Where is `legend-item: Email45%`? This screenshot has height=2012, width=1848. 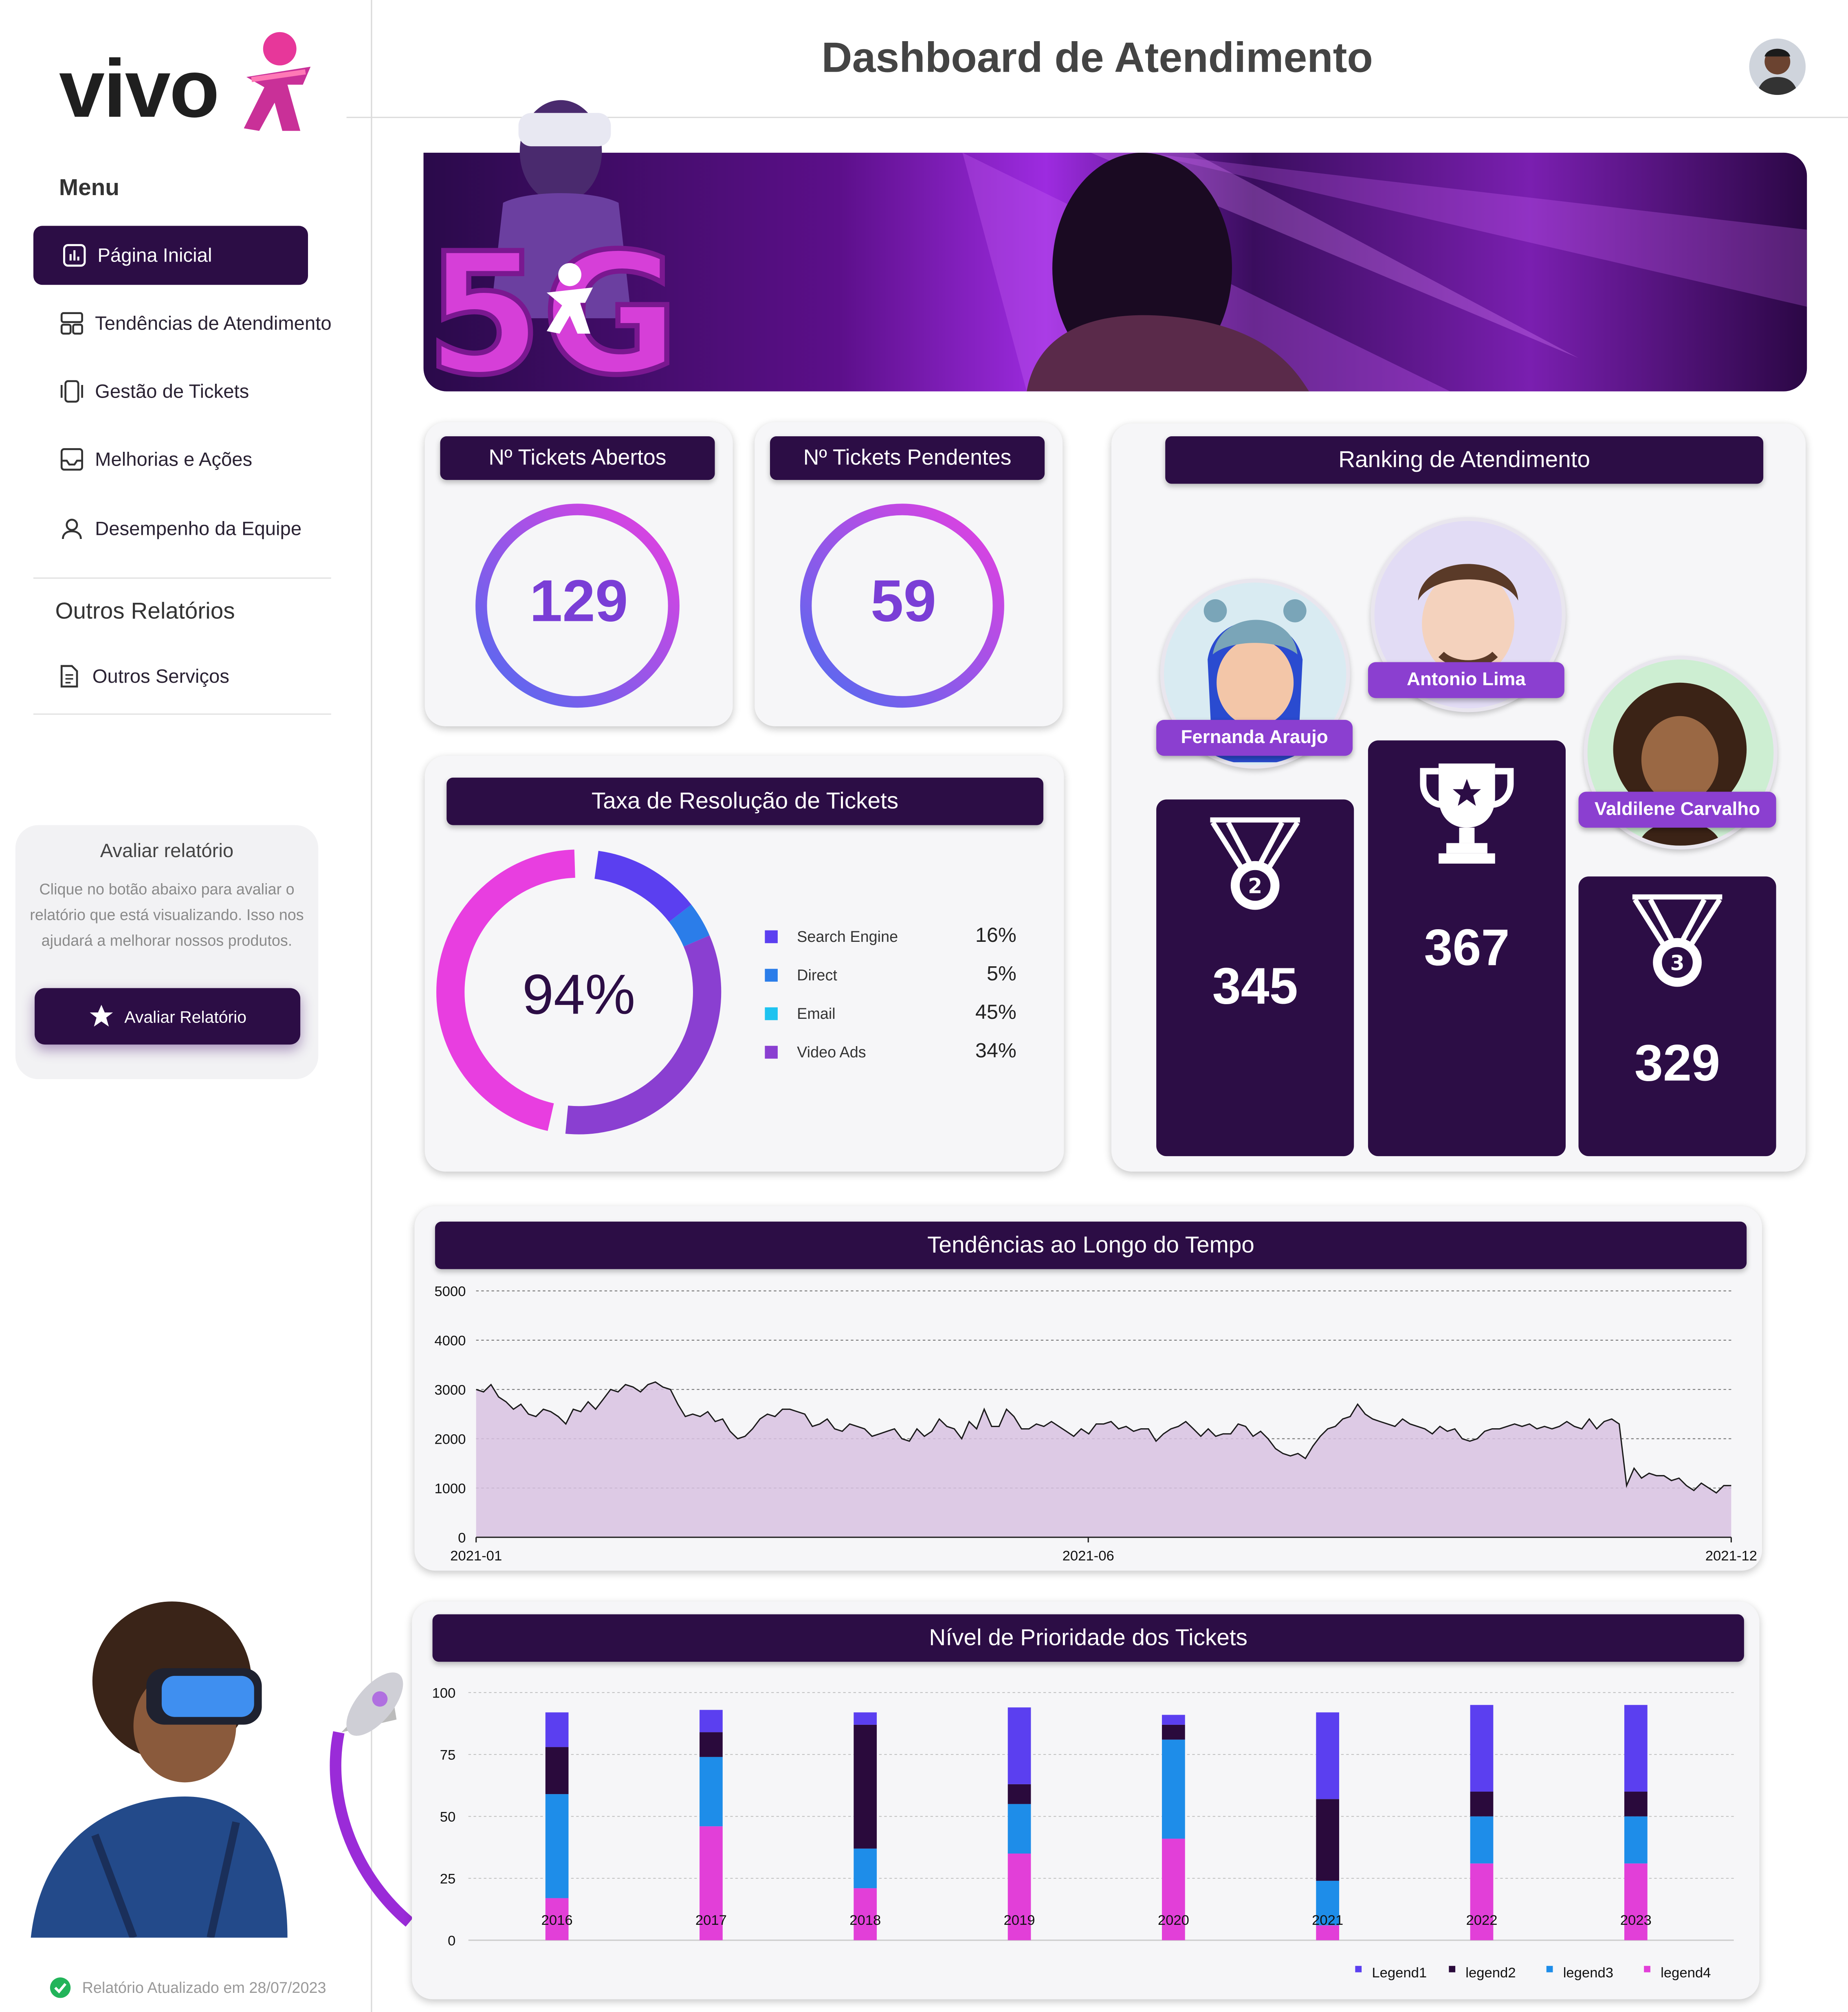 legend-item: Email45% is located at coordinates (890, 1015).